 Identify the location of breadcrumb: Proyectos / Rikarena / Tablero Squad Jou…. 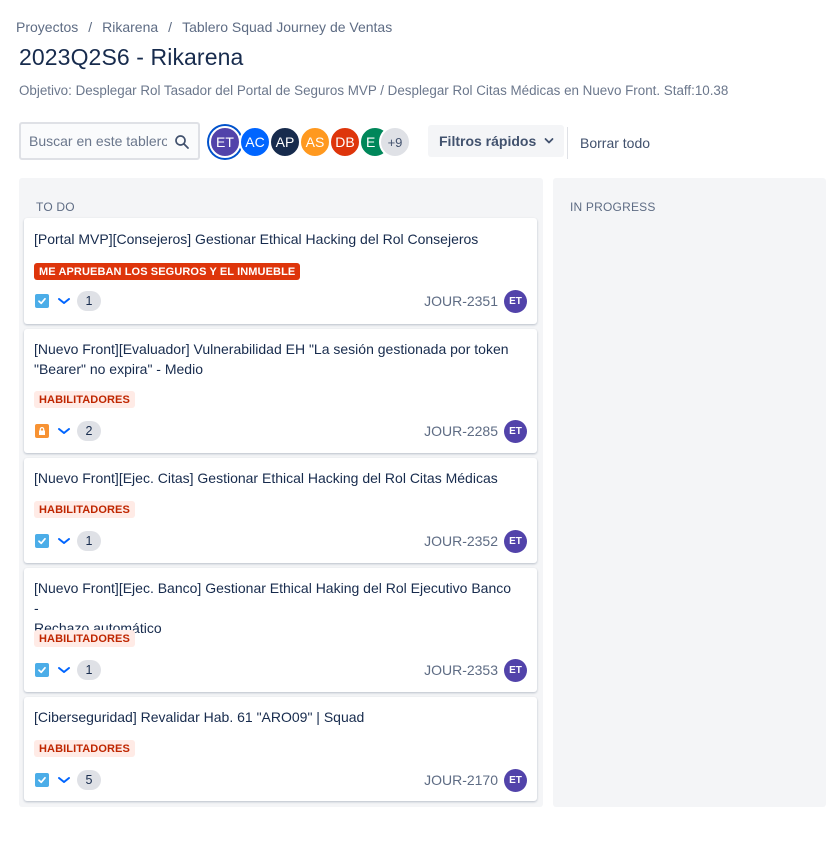
(204, 27).